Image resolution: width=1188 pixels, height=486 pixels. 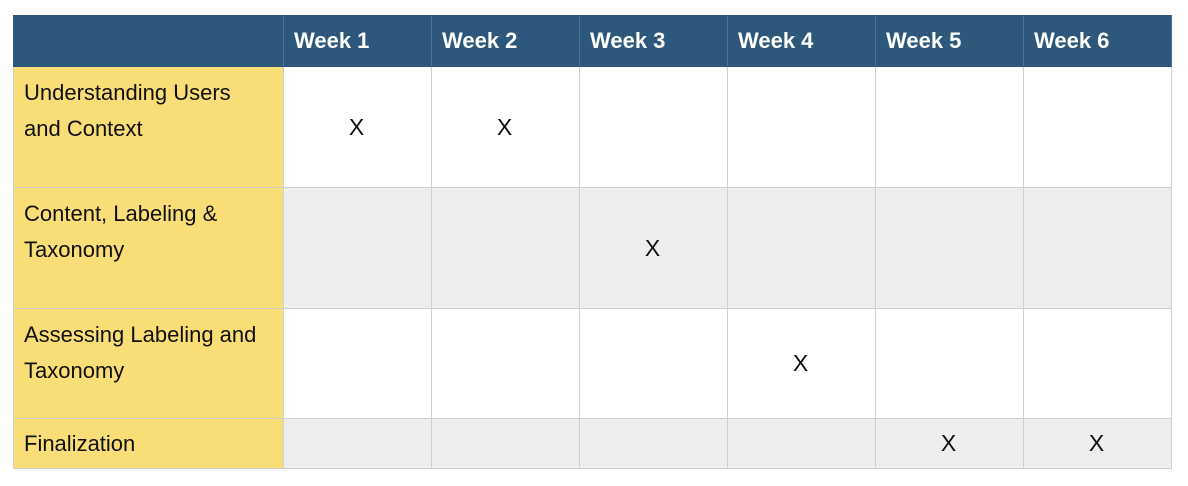 I want to click on header-week-1: Week 1, so click(x=357, y=41).